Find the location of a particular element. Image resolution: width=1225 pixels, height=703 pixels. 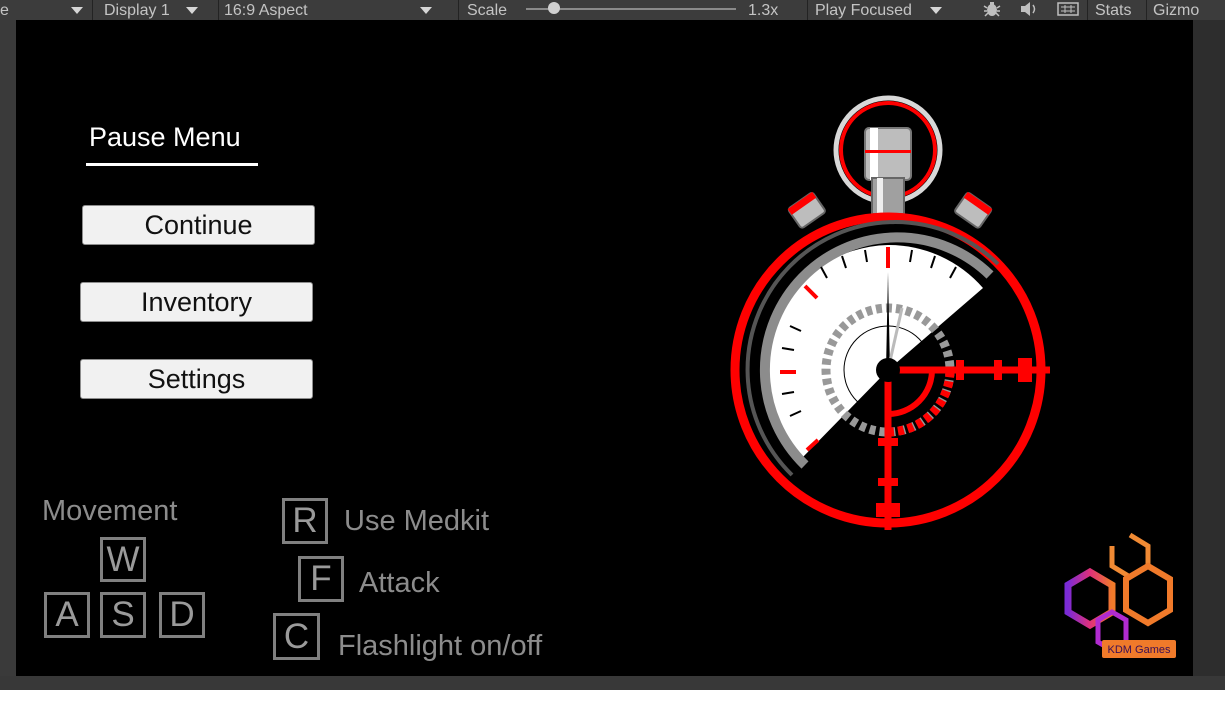

scale-slider-knob is located at coordinates (554, 8).